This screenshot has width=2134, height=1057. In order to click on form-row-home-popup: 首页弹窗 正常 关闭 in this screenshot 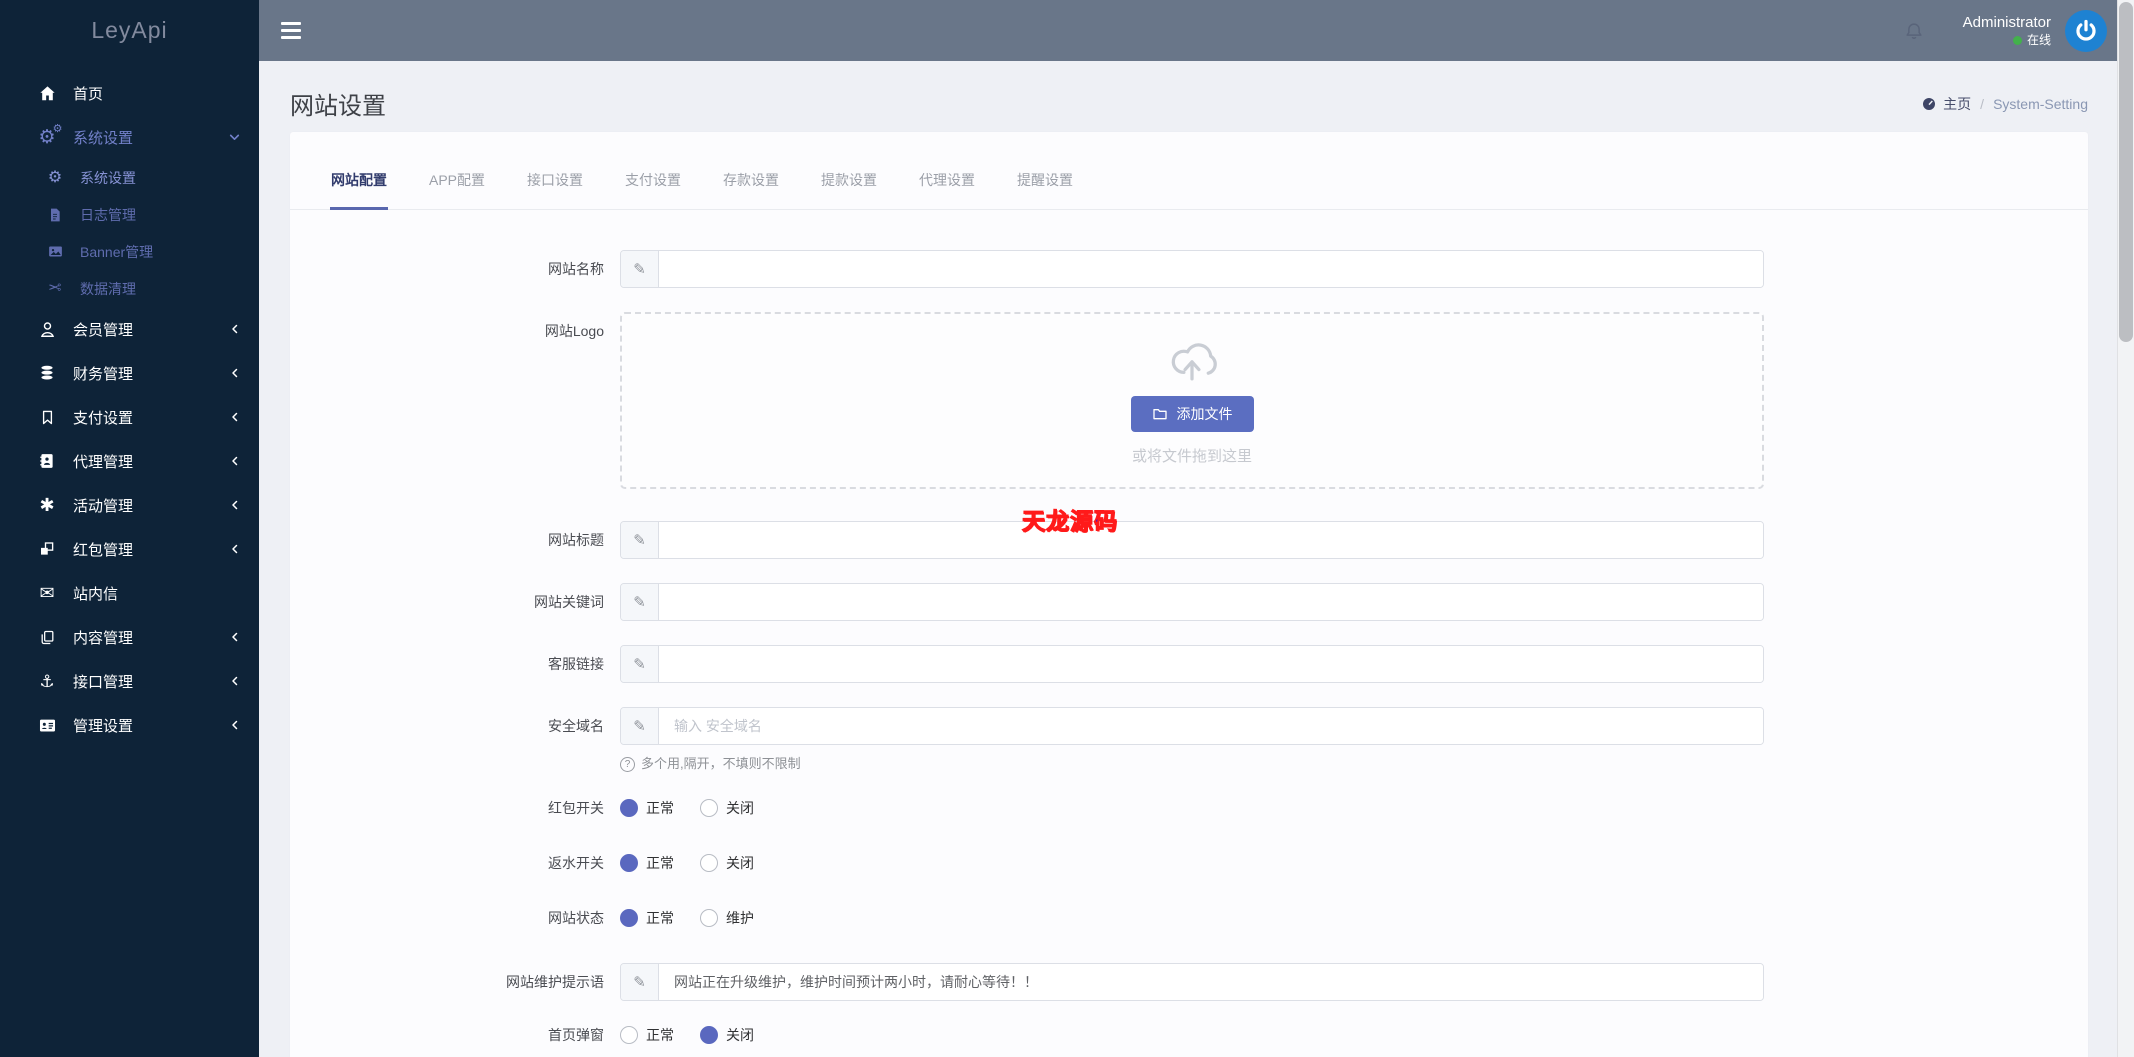, I will do `click(1208, 1035)`.